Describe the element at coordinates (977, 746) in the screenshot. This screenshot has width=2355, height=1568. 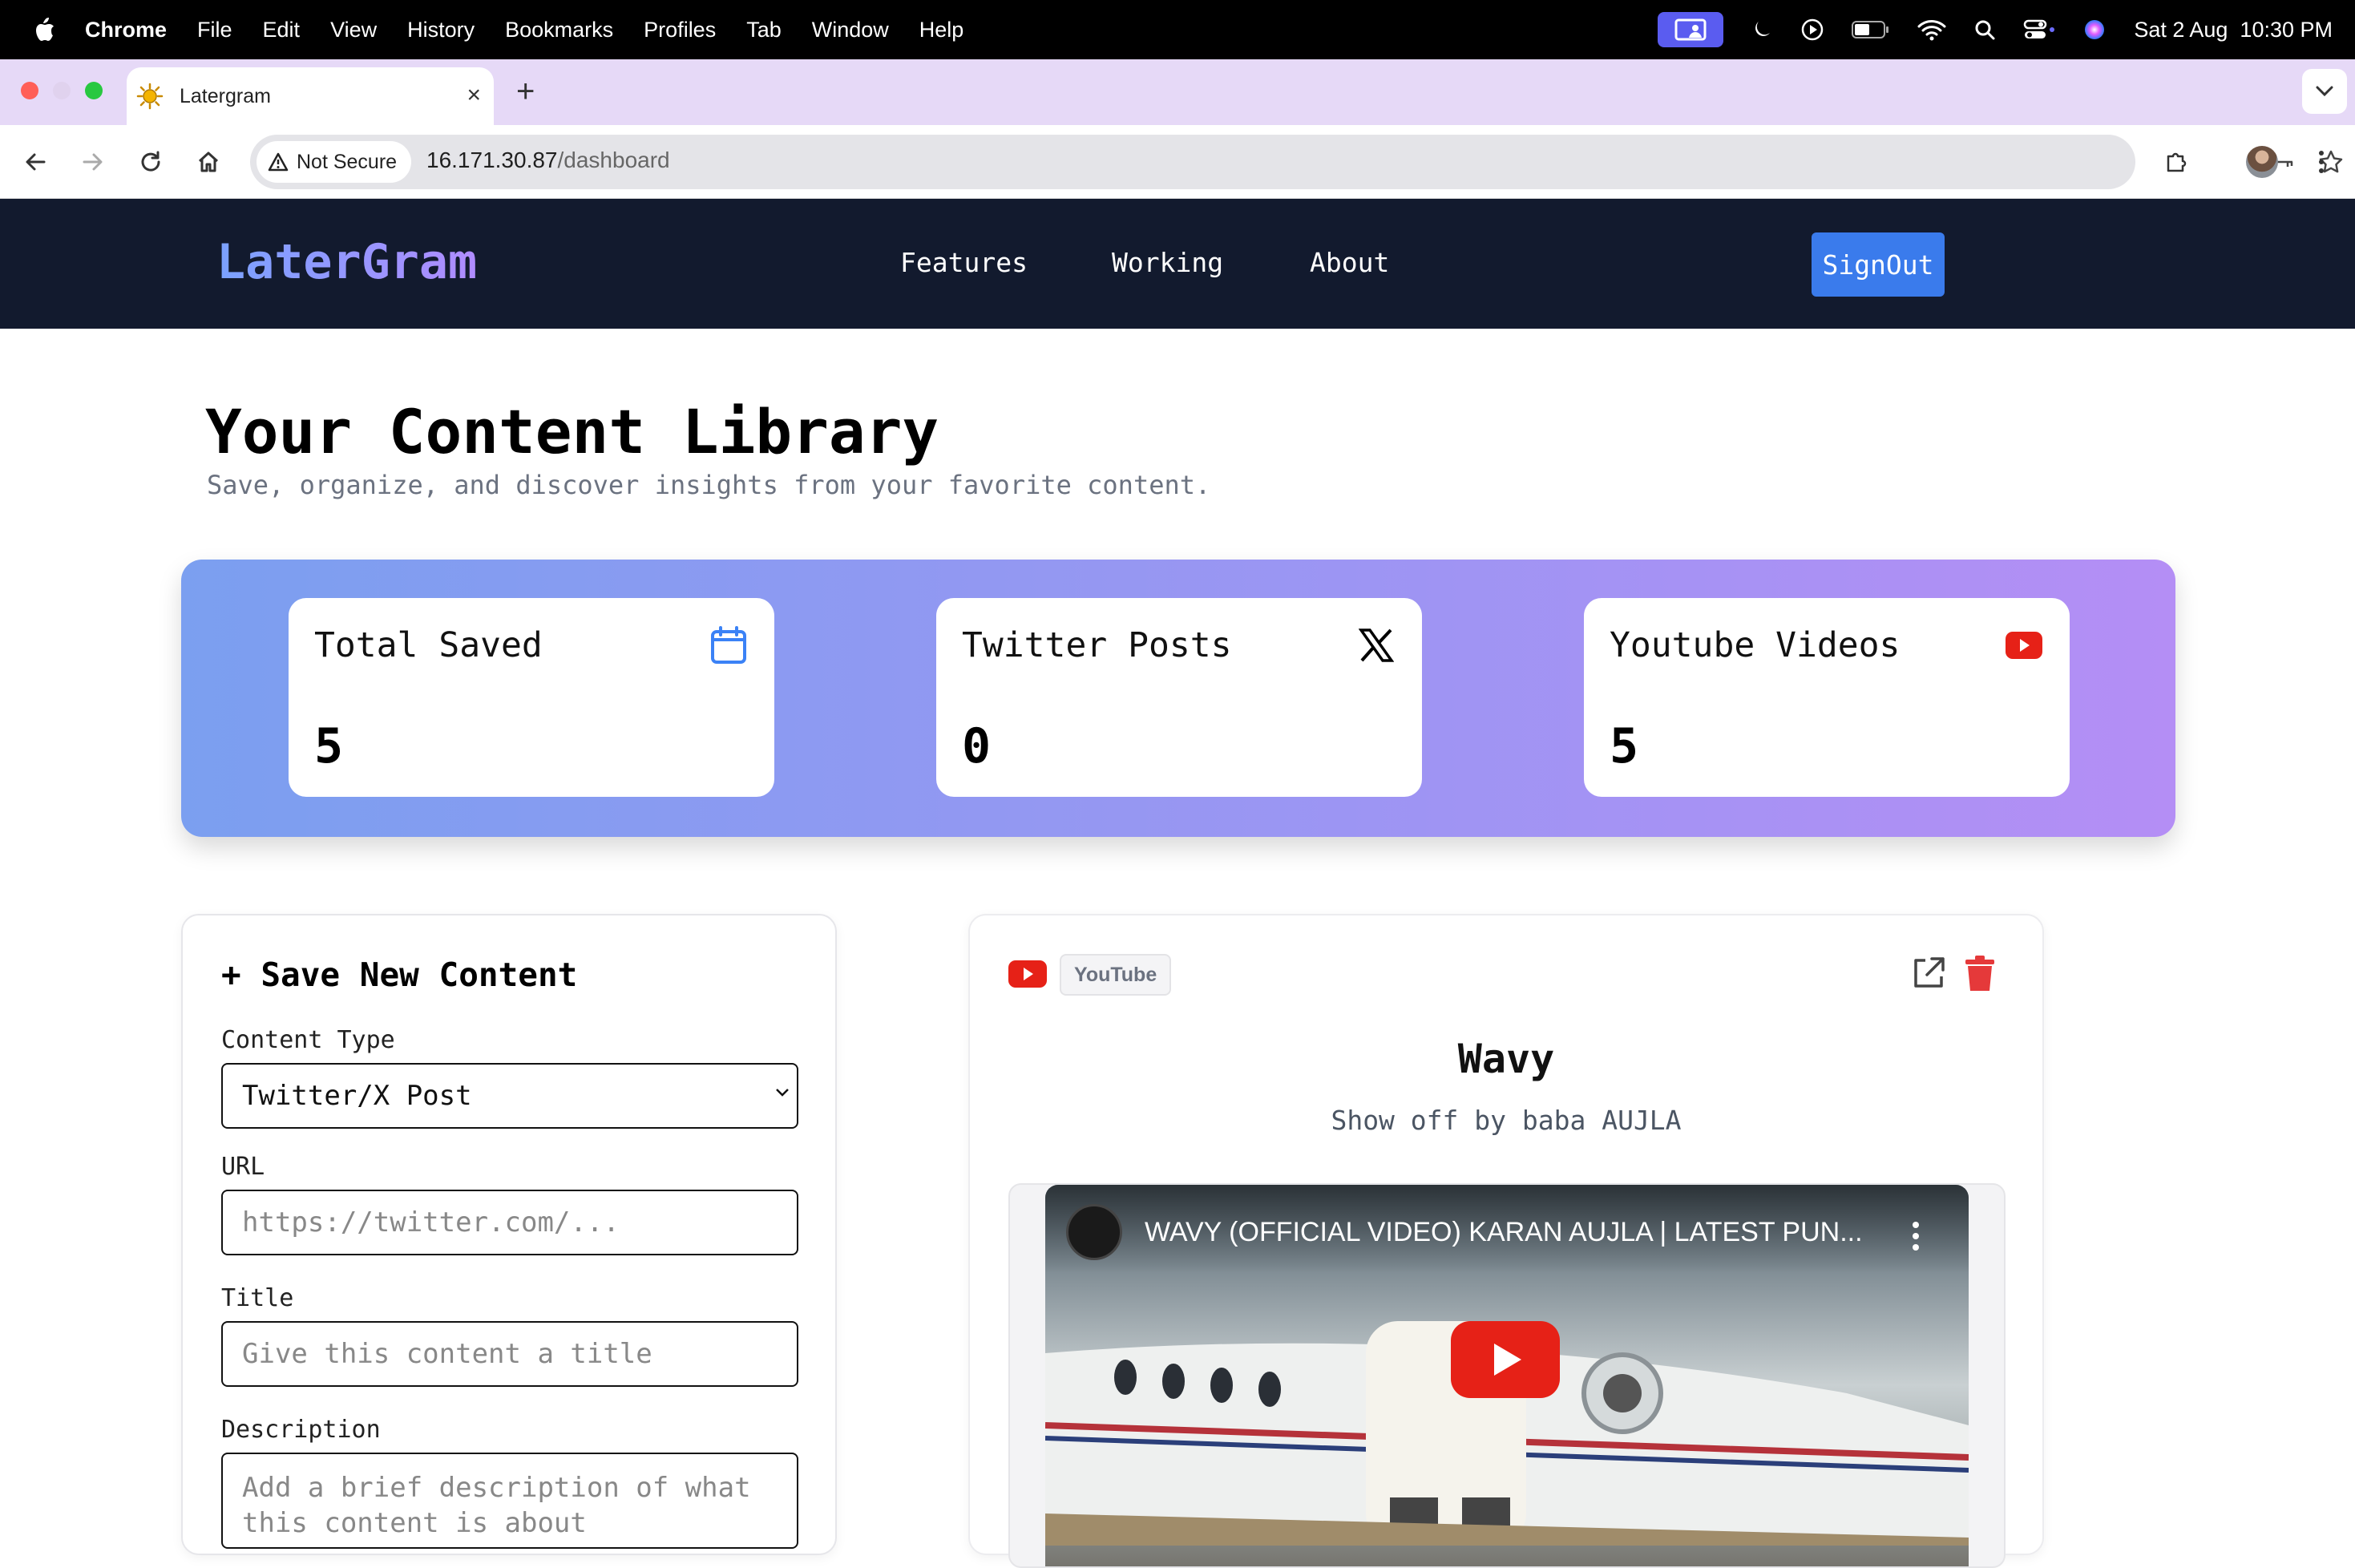
I see `stat-value: 0` at that location.